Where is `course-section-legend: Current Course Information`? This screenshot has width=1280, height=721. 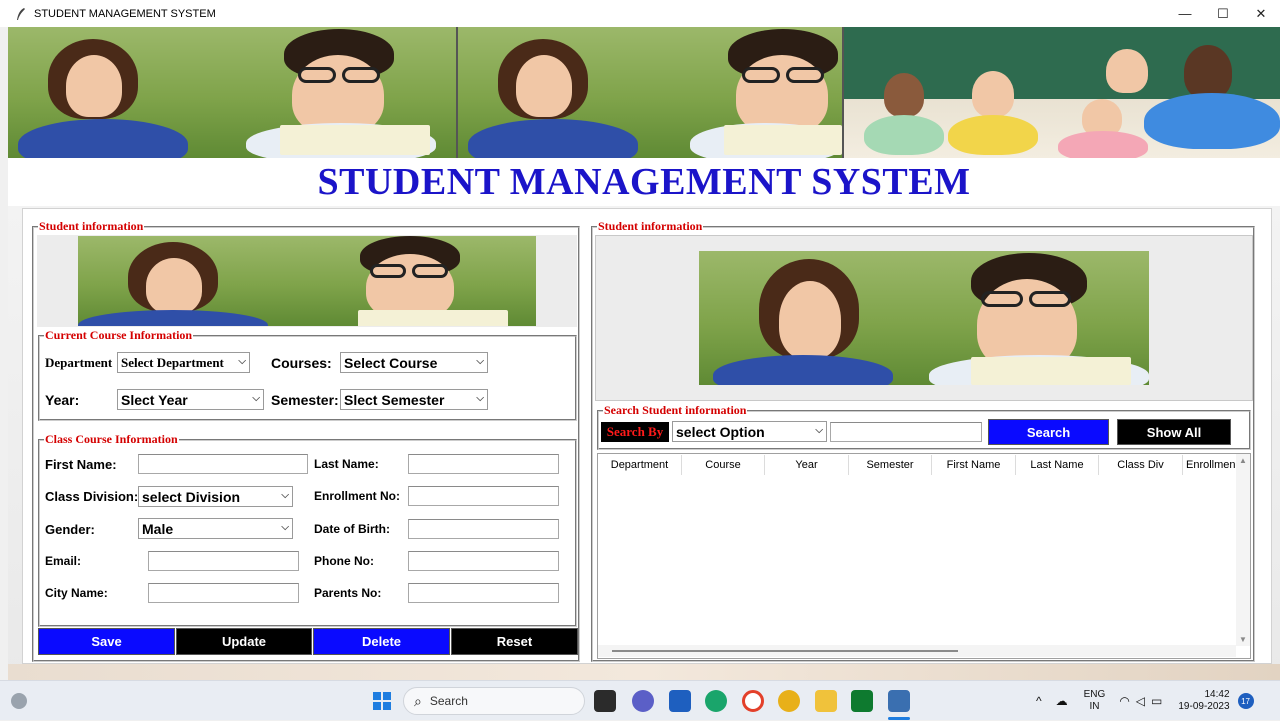
course-section-legend: Current Course Information is located at coordinates (119, 335).